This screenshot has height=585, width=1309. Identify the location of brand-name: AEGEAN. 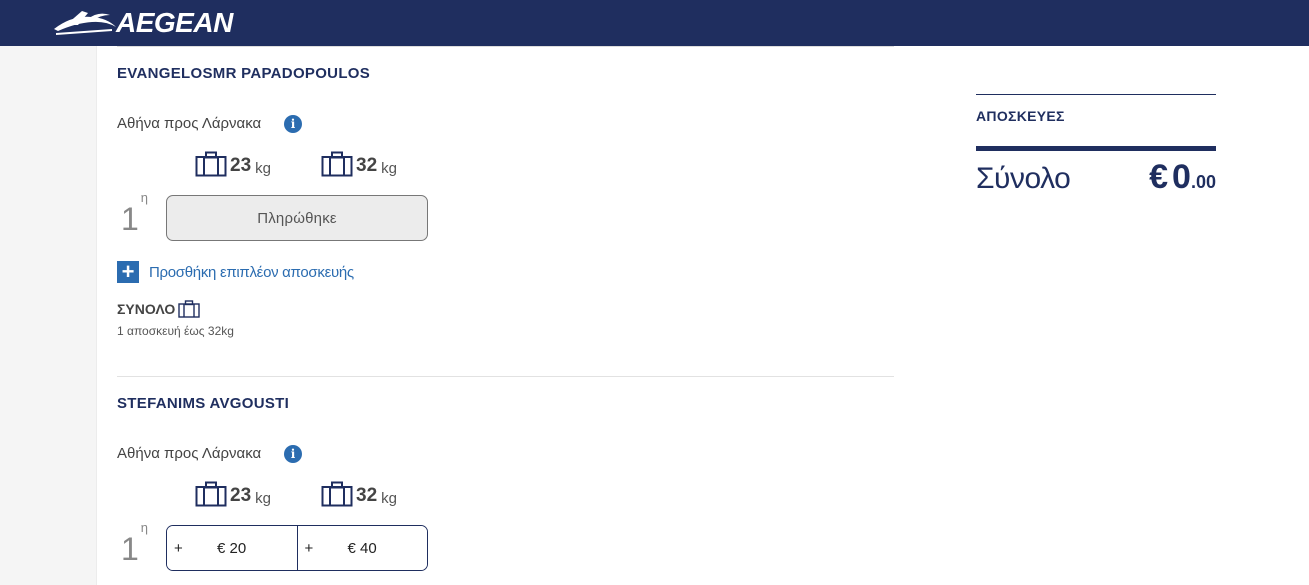
(174, 22).